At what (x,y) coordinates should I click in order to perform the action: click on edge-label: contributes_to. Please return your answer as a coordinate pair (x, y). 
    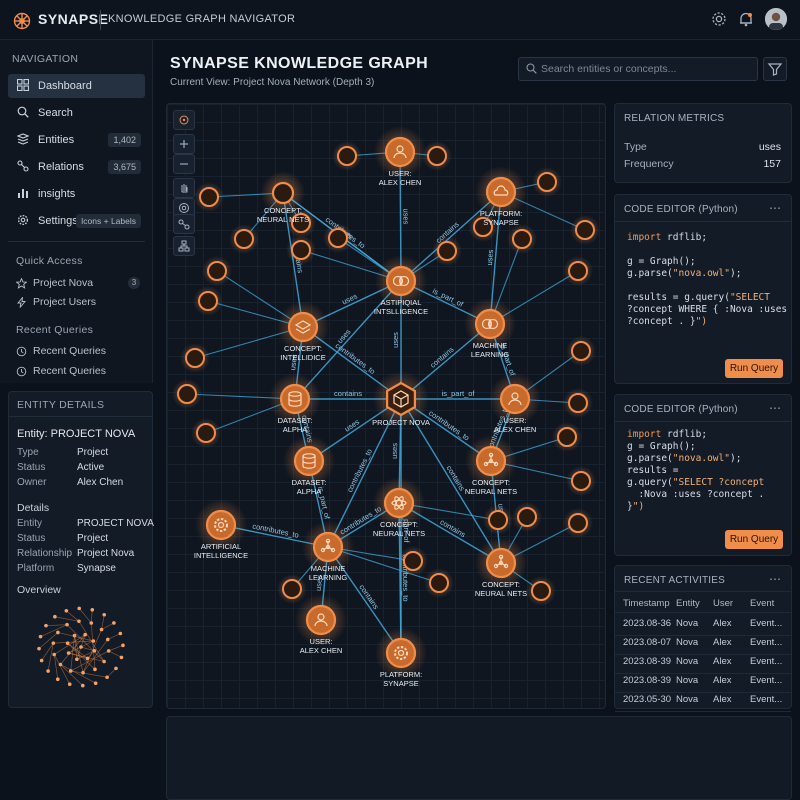
    Looking at the image, I should click on (355, 358).